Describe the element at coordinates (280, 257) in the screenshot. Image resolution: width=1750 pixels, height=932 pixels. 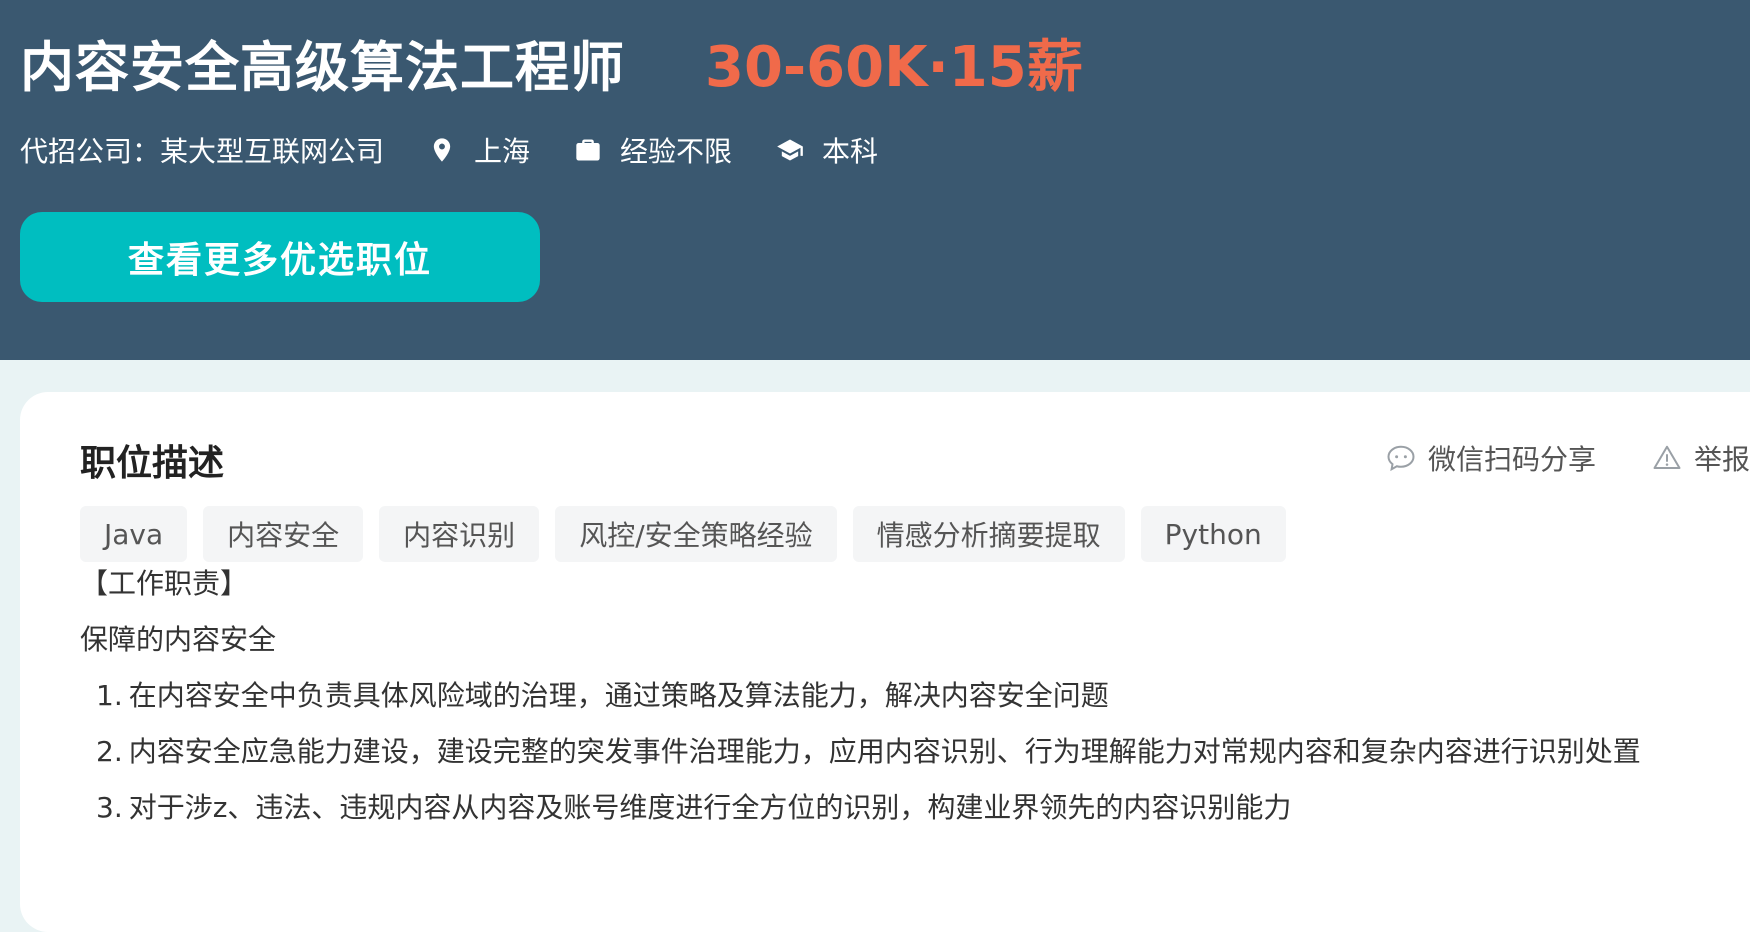
I see `view-more-jobs-button: 查看更多优选职位` at that location.